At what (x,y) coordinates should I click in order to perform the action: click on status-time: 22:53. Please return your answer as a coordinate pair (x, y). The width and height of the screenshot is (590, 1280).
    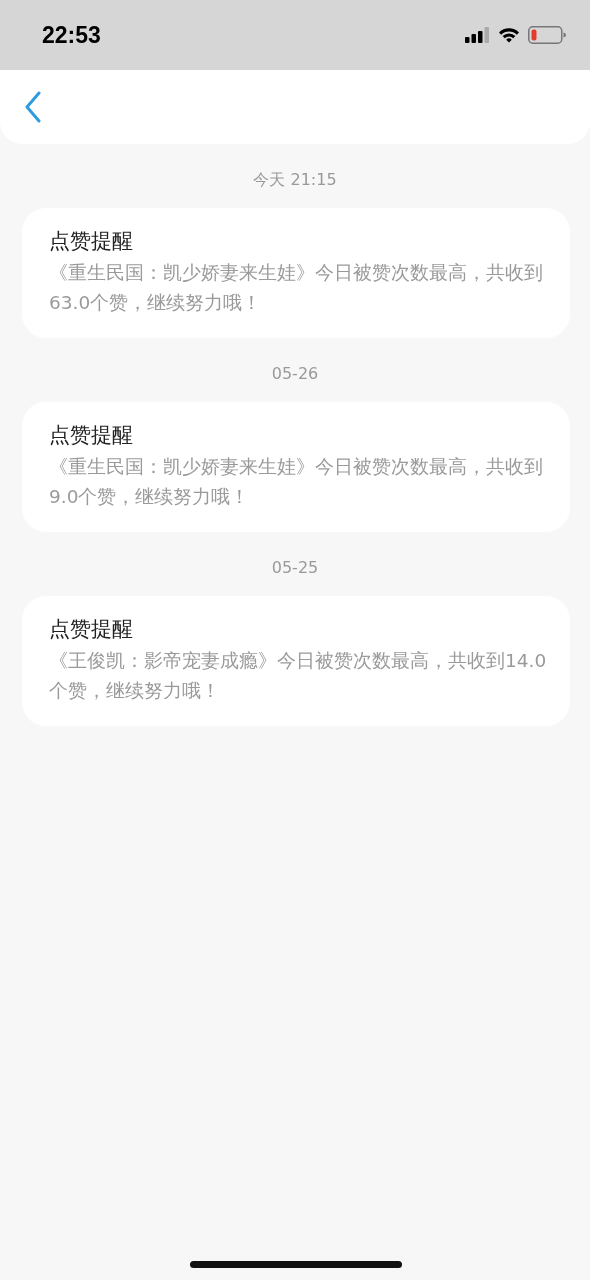
    Looking at the image, I should click on (71, 35).